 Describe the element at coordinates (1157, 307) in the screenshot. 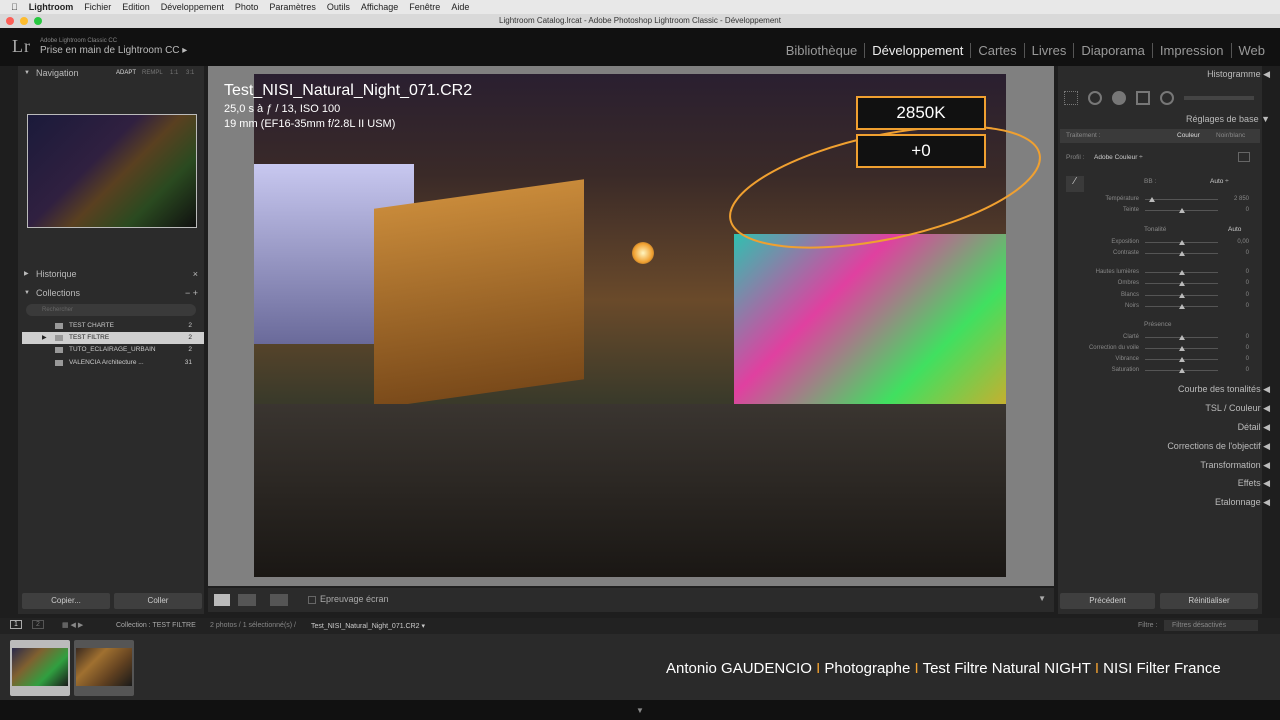

I see `slider-row: Noirs 0` at that location.